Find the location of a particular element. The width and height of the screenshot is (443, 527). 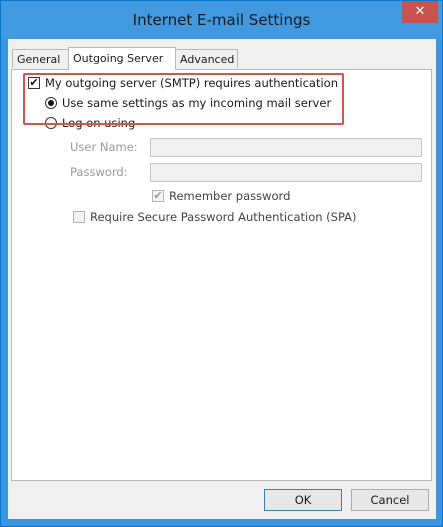

spa-checkbox is located at coordinates (79, 217).